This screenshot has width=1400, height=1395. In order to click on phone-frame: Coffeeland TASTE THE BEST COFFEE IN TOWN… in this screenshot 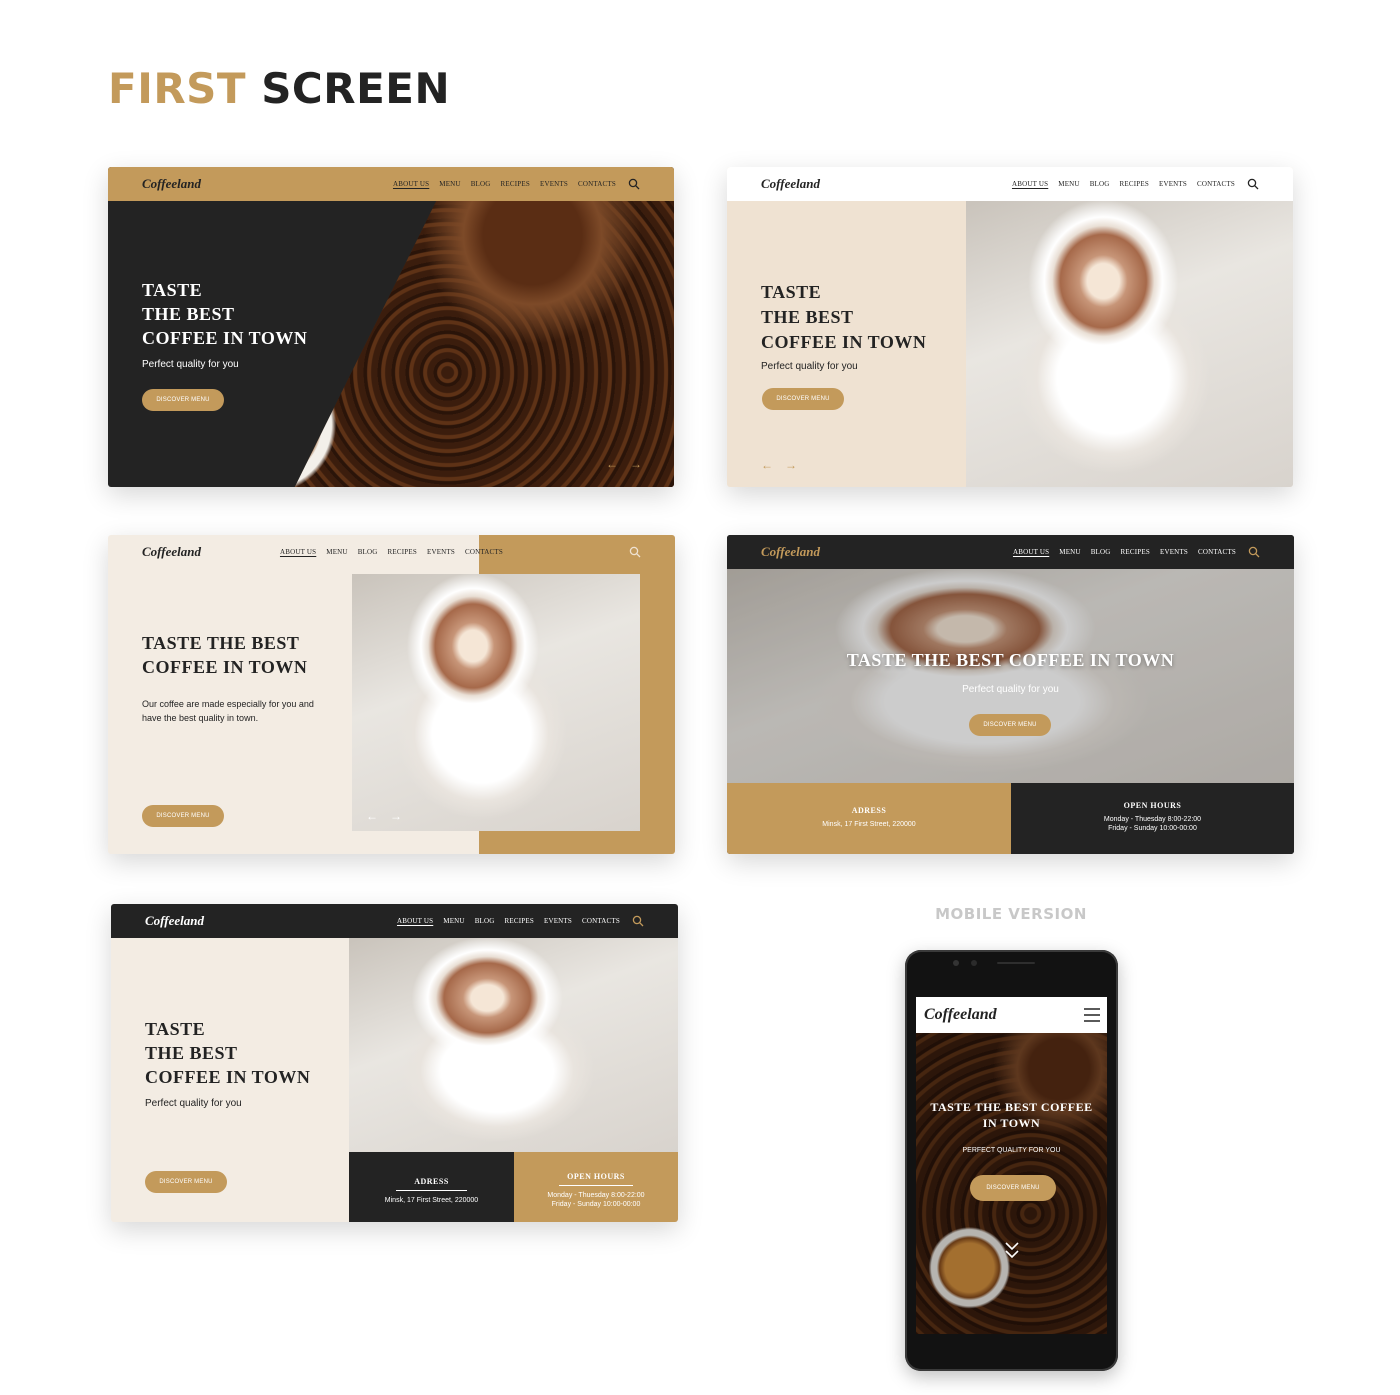, I will do `click(1011, 1160)`.